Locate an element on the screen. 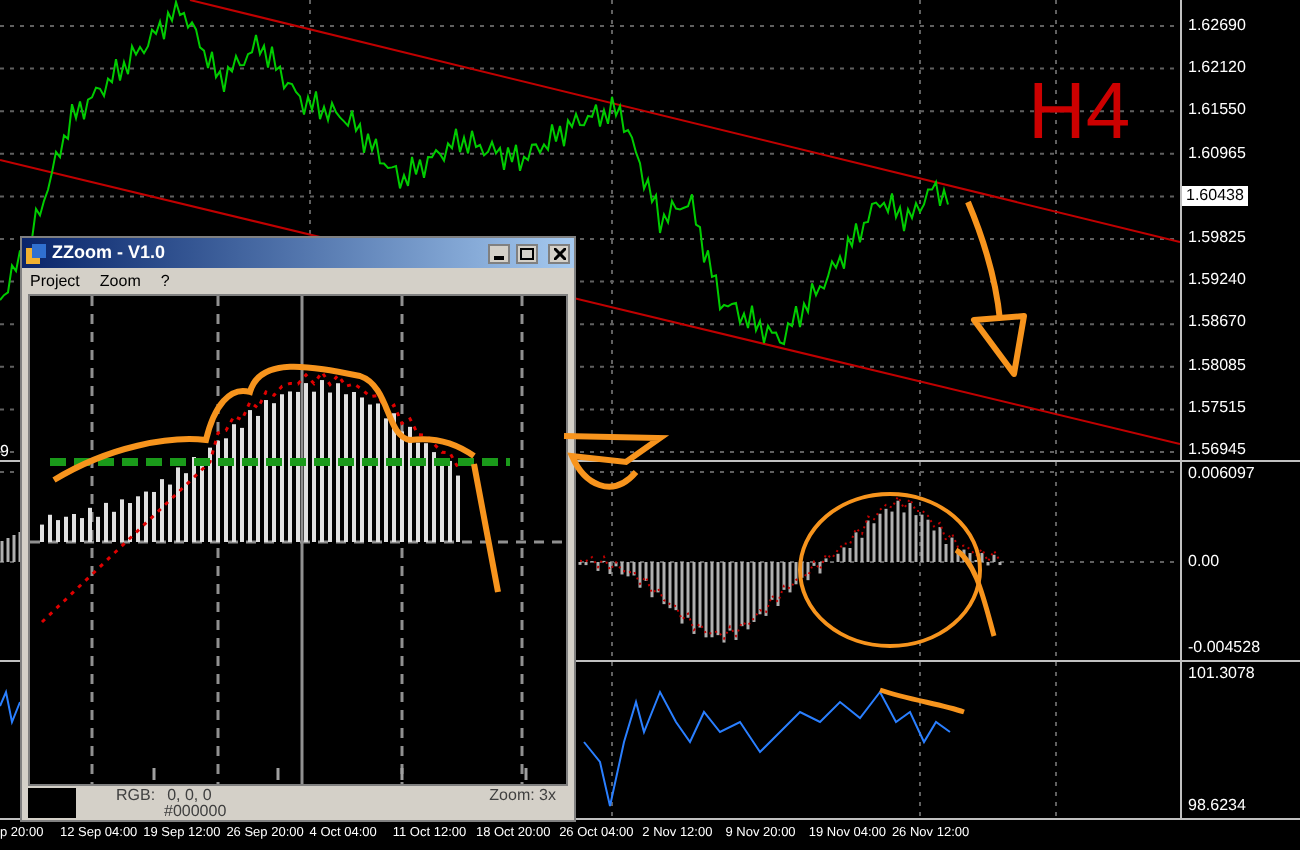  index-line is located at coordinates (10, 707).